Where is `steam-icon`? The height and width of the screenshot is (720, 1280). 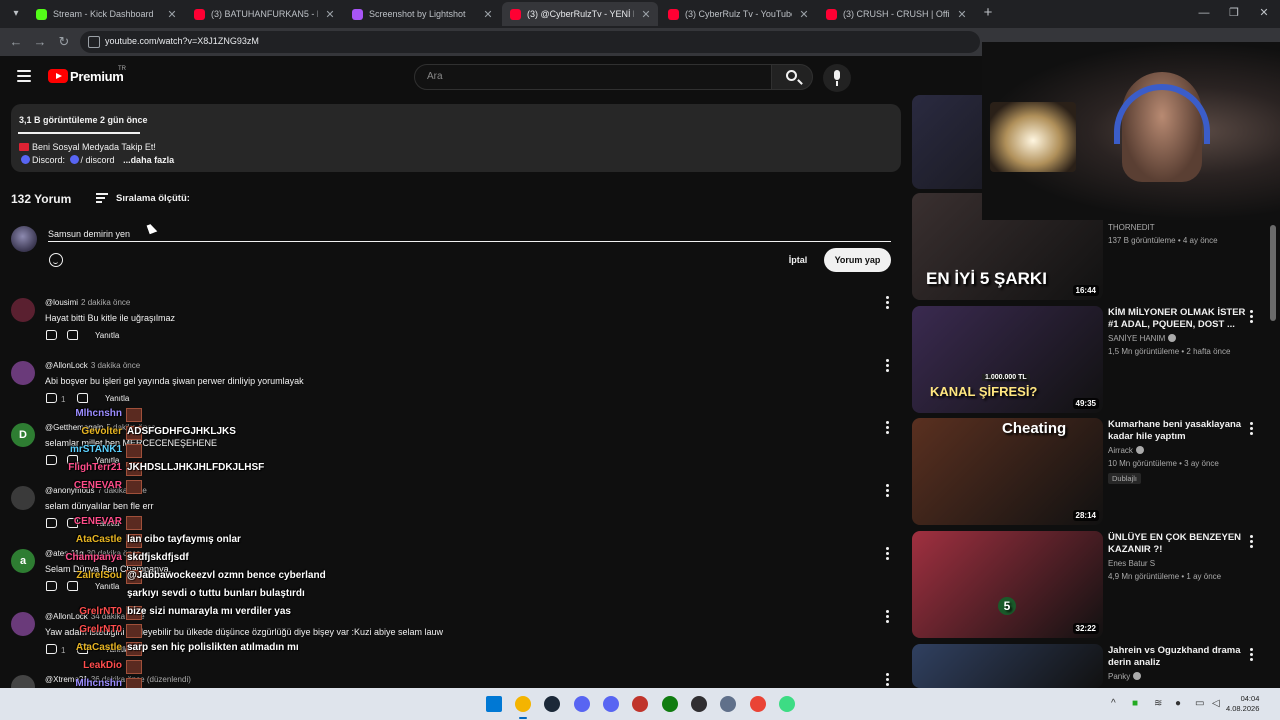 steam-icon is located at coordinates (552, 704).